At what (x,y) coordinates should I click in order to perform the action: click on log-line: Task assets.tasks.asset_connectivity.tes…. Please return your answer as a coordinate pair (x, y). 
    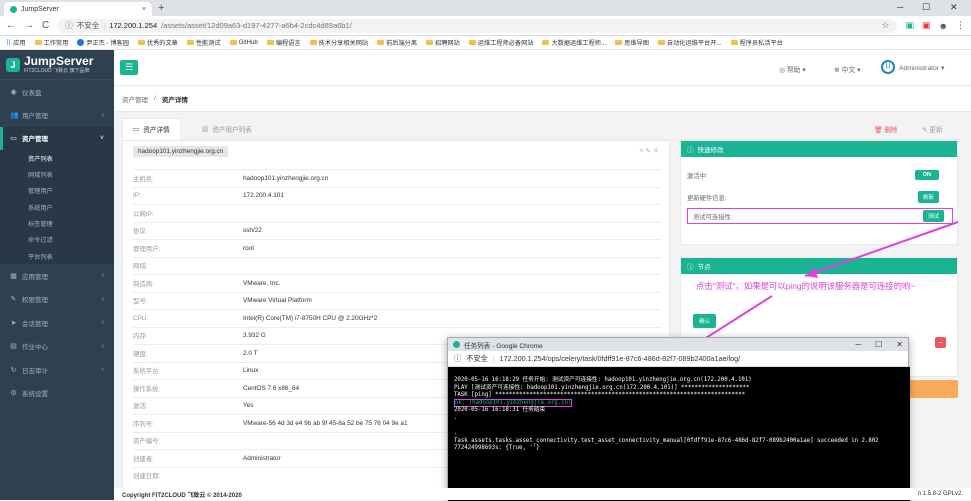
    Looking at the image, I should click on (666, 440).